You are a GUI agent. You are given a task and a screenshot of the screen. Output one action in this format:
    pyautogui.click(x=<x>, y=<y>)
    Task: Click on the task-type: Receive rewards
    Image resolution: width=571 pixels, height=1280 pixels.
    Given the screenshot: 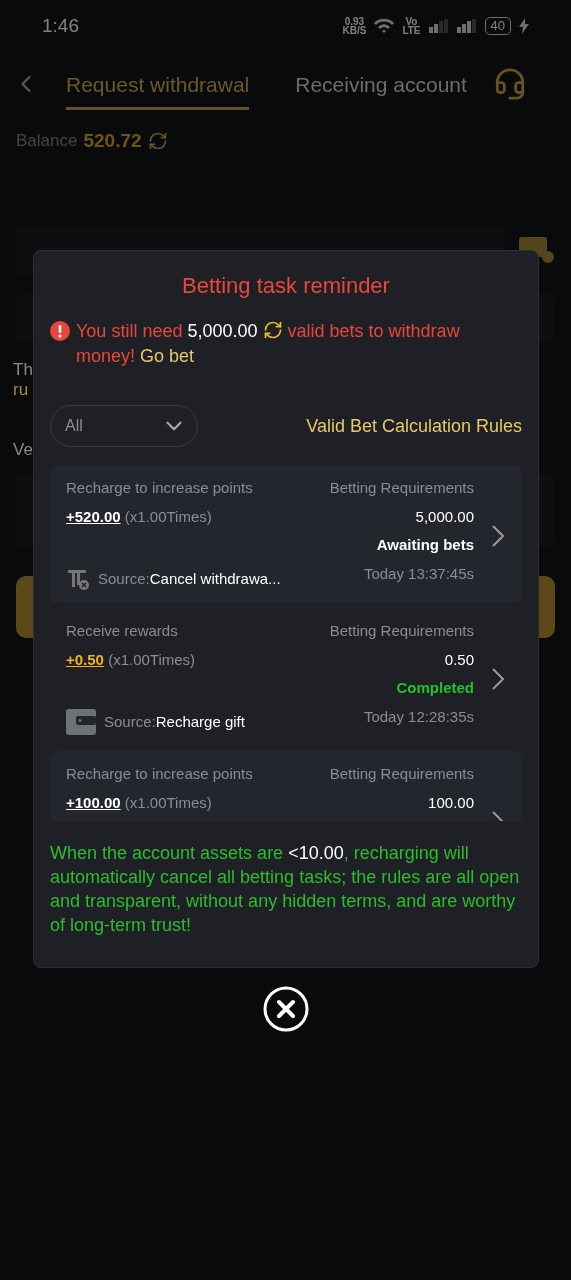 What is the action you would take?
    pyautogui.click(x=122, y=631)
    